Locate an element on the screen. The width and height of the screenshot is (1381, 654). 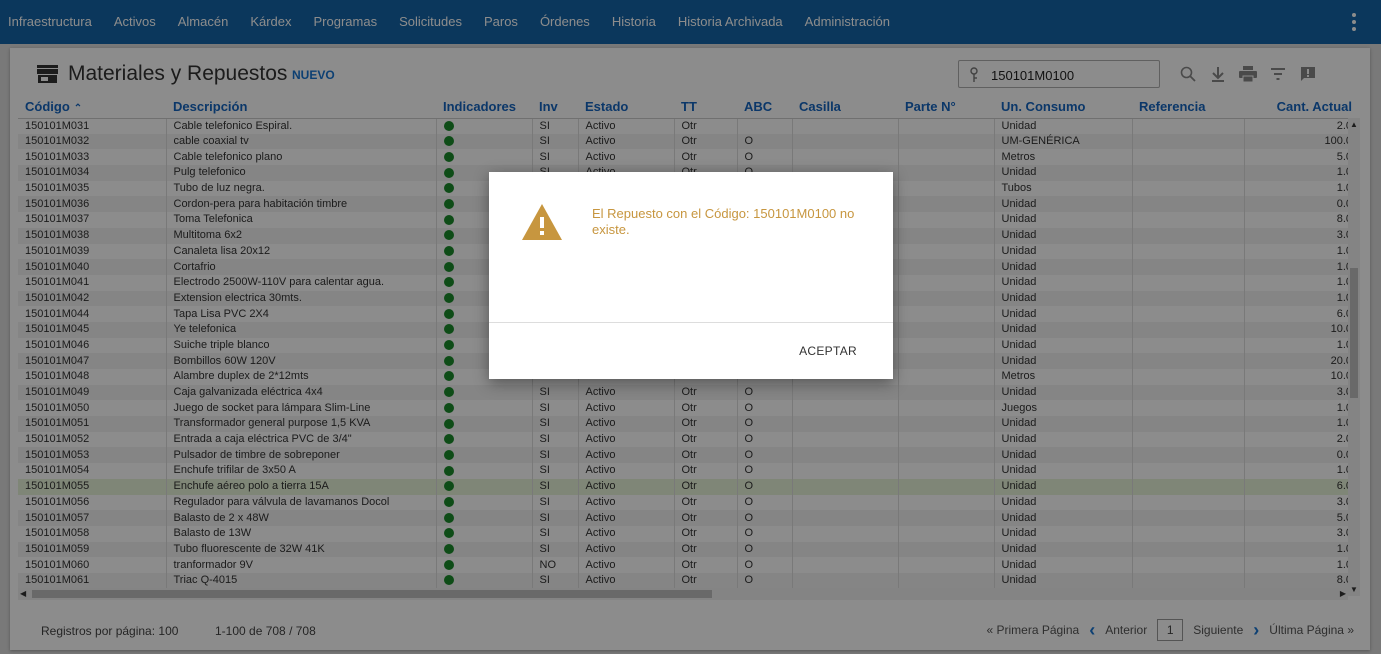
warning-icon is located at coordinates (542, 222).